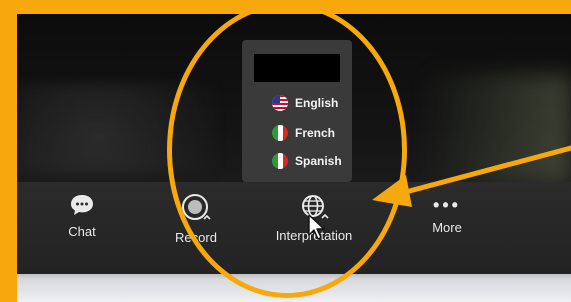 Image resolution: width=571 pixels, height=302 pixels. I want to click on record-icon, so click(196, 207).